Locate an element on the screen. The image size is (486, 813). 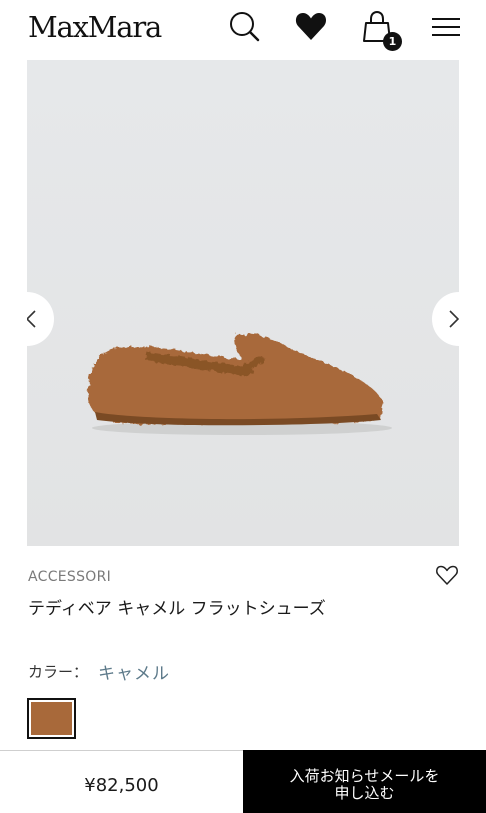
color-label: カラー： is located at coordinates (58, 672).